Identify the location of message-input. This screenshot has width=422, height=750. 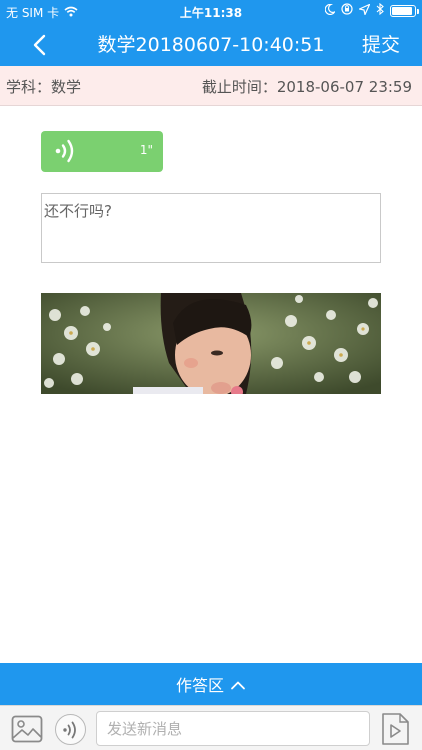
(233, 728).